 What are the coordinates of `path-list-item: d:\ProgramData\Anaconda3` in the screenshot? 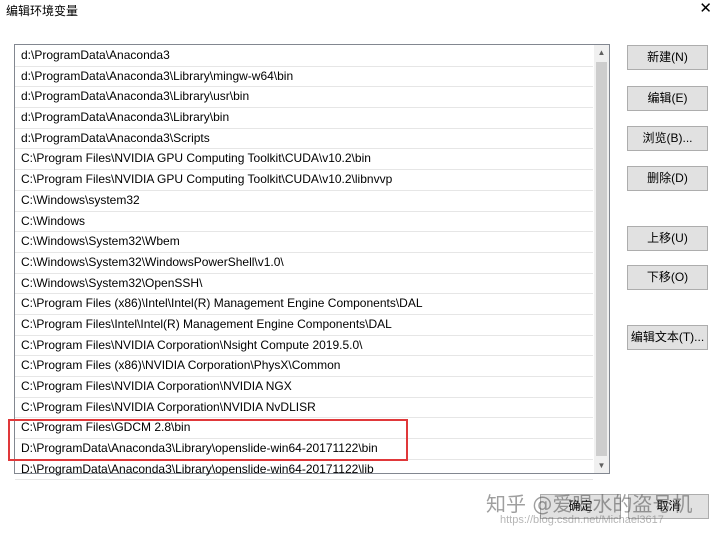 It's located at (304, 56).